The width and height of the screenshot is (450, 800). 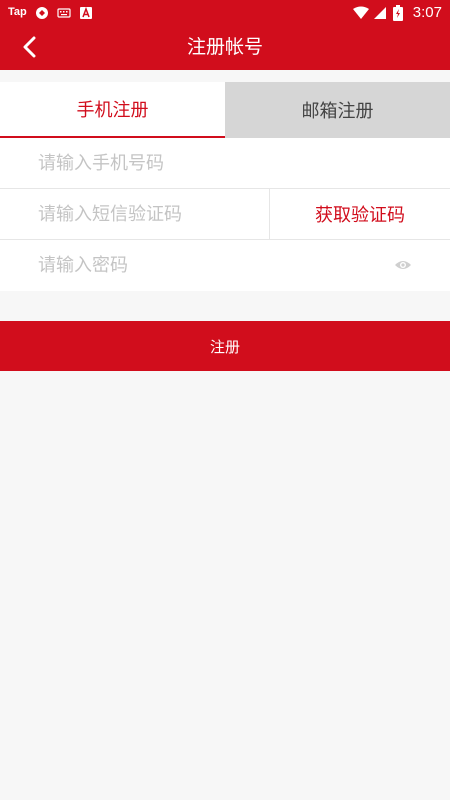 I want to click on phone-row, so click(x=225, y=163).